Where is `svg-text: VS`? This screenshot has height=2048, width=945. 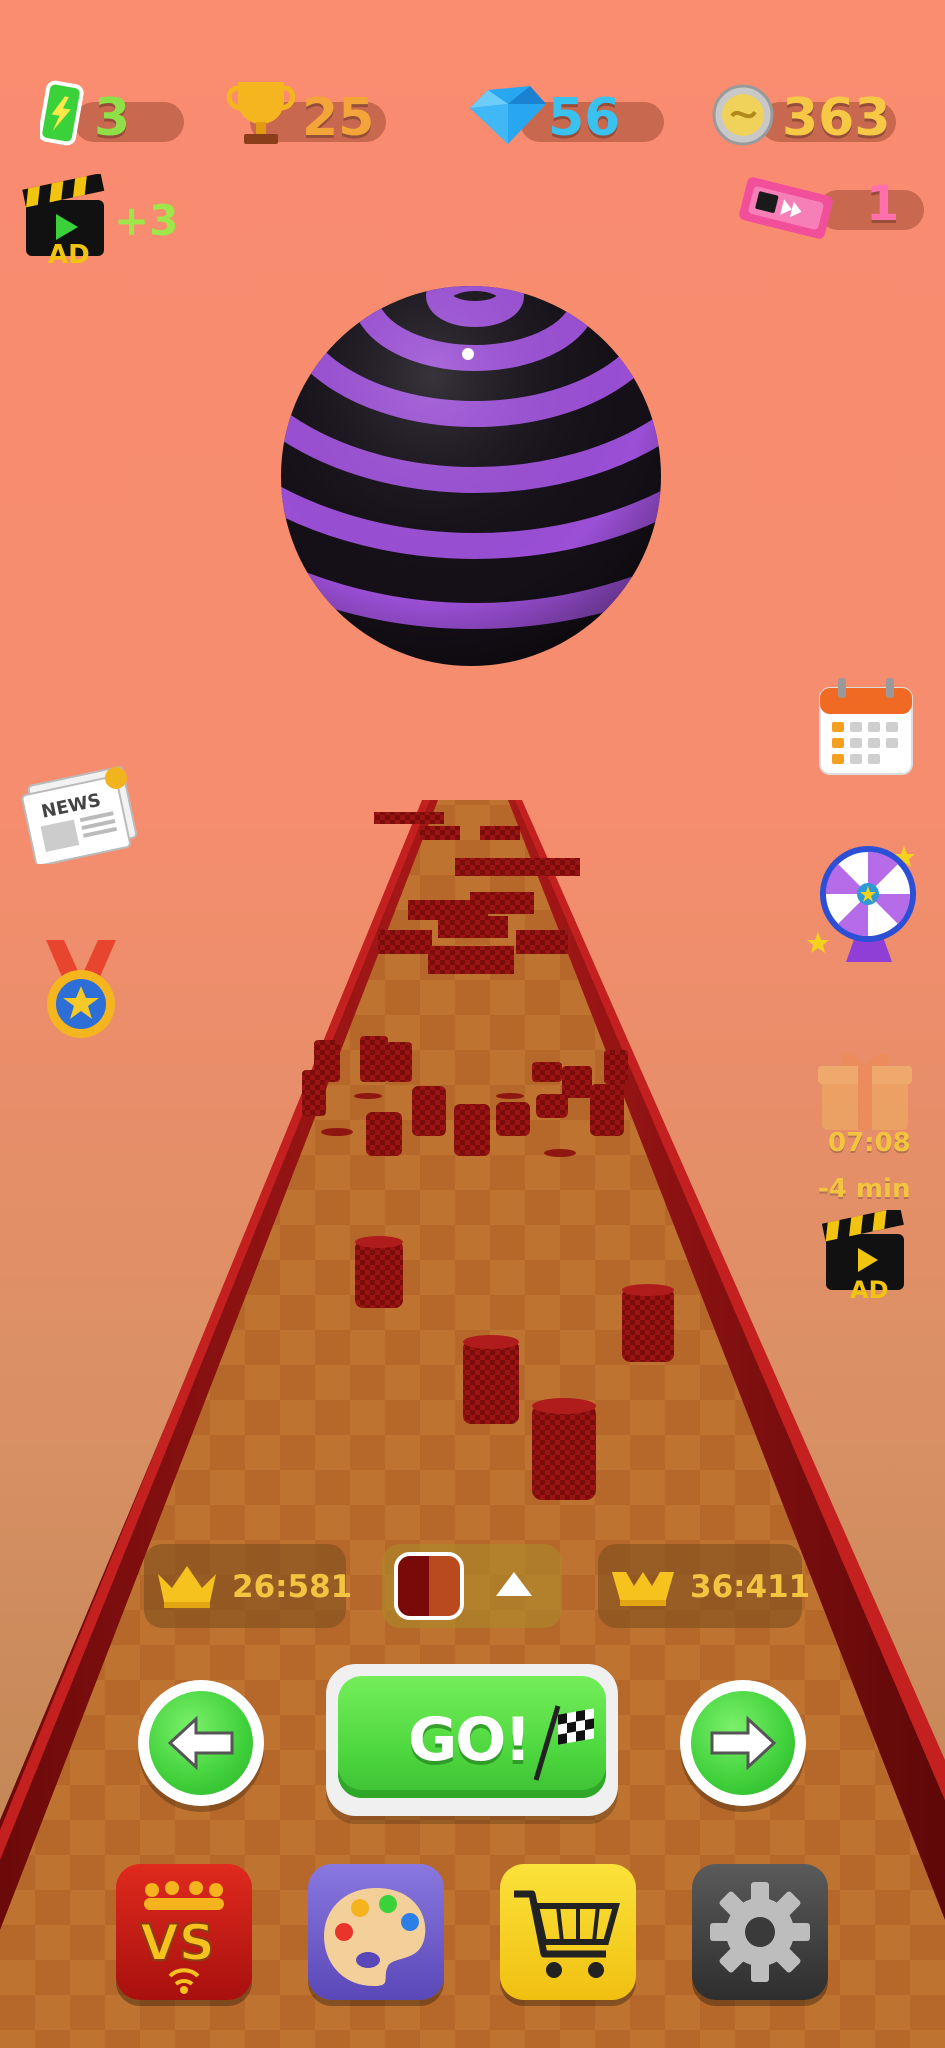 svg-text: VS is located at coordinates (177, 1943).